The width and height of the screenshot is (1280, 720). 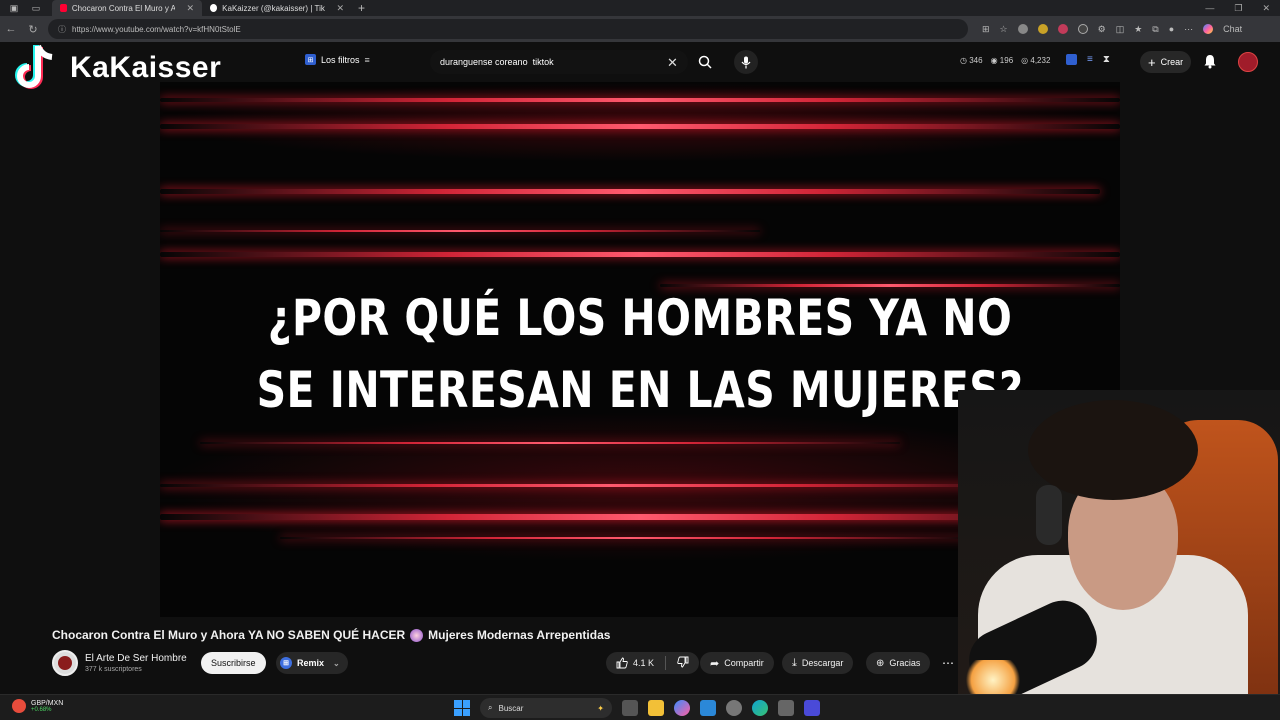 I want to click on currency-pair: GBP/MXN, so click(x=47, y=703).